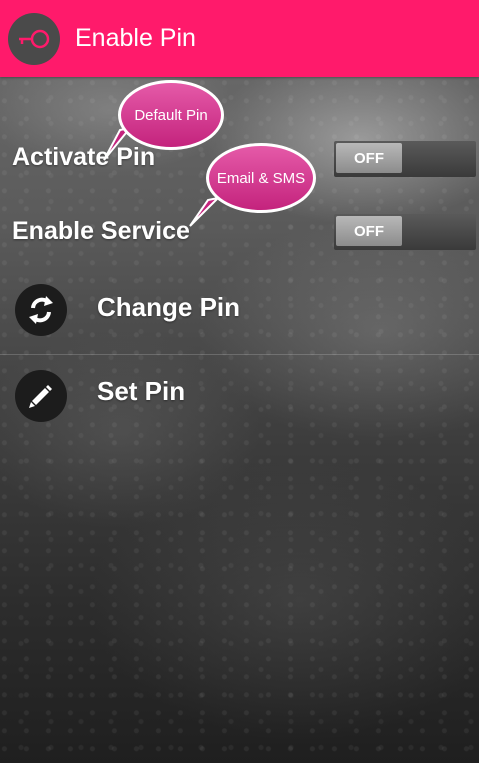  What do you see at coordinates (239, 354) in the screenshot?
I see `divider` at bounding box center [239, 354].